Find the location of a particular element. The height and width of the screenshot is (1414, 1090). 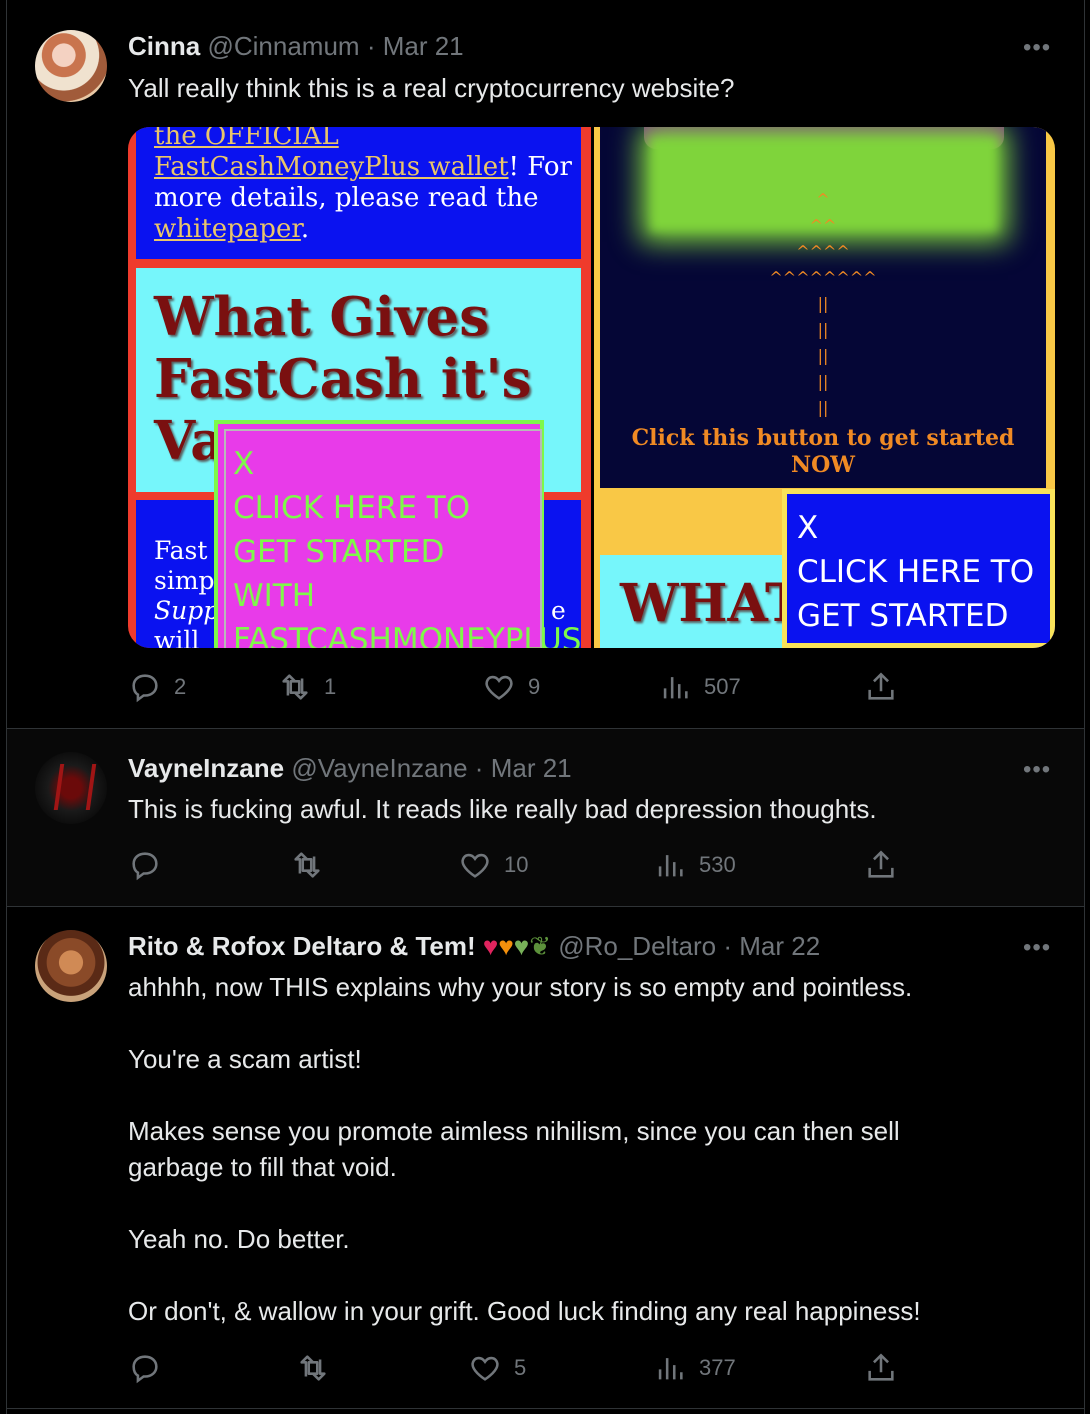

leaf-emoji-icon: ❦ is located at coordinates (540, 946).